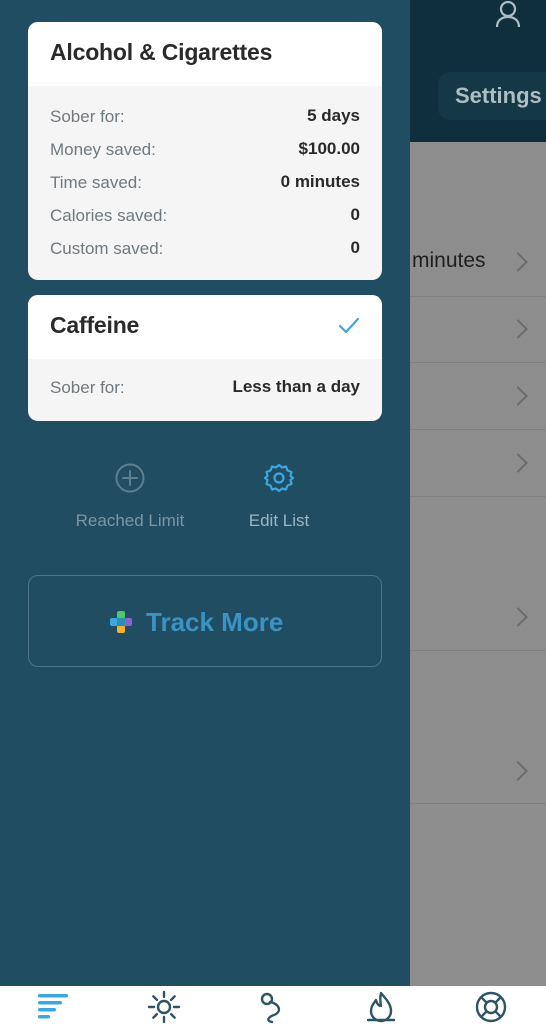 This screenshot has width=546, height=1024. I want to click on stat-value: 0 minutes, so click(320, 181).